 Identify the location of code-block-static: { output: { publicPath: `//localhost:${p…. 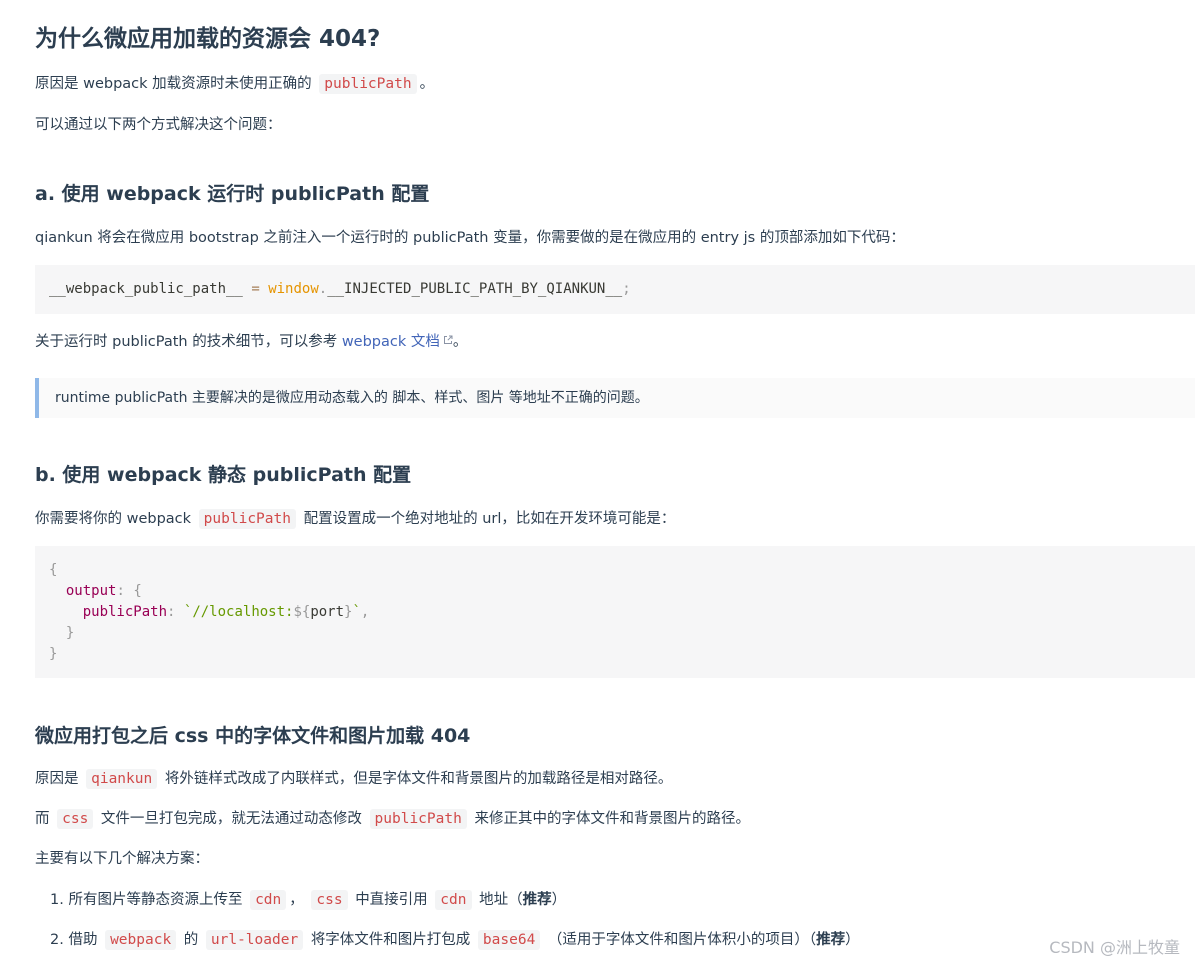
(615, 612).